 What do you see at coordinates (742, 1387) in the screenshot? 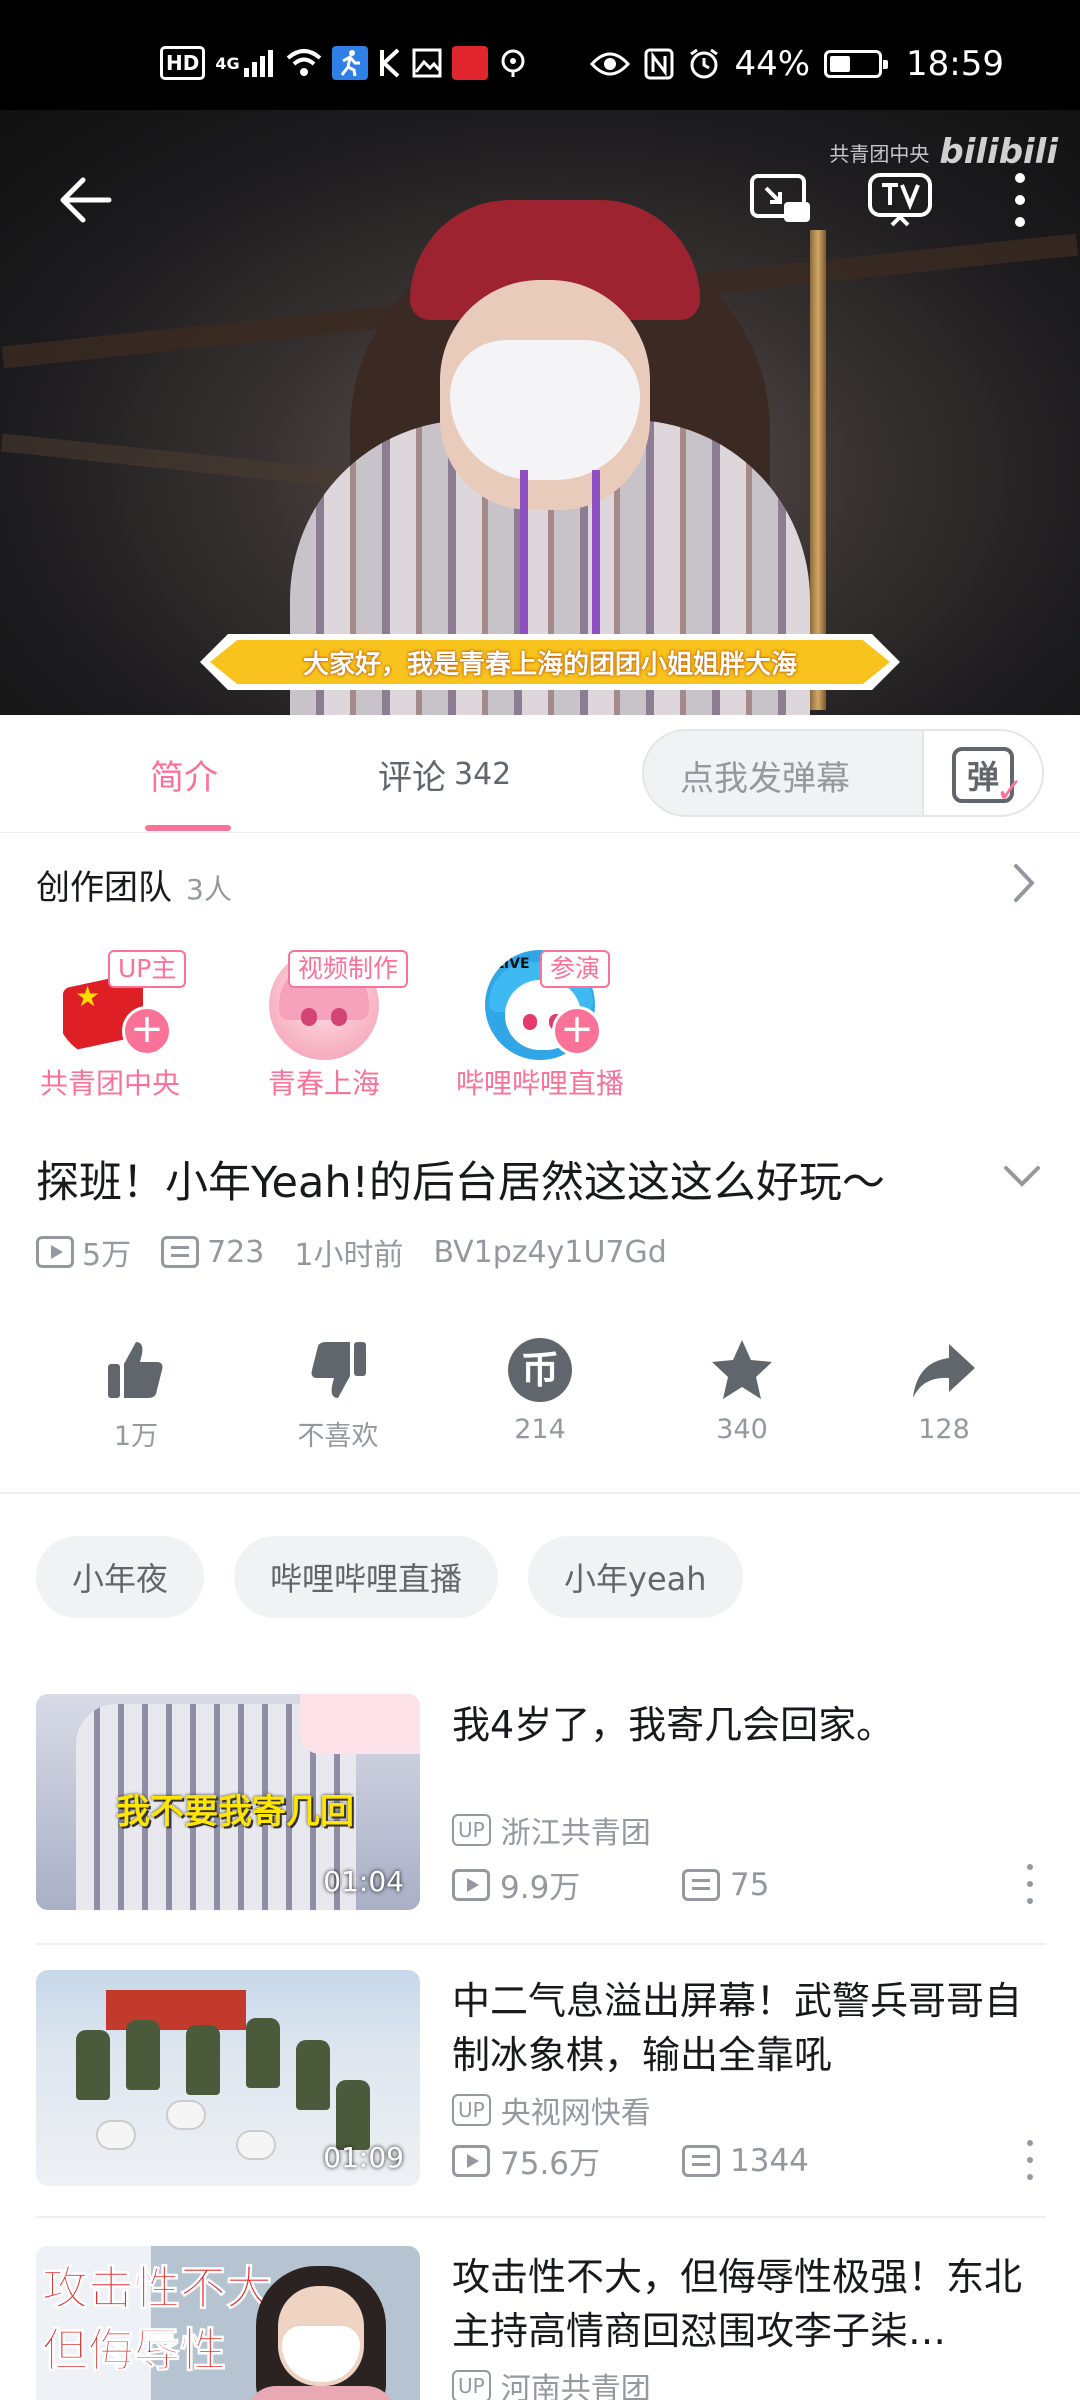
I see `favorite-button: 340` at bounding box center [742, 1387].